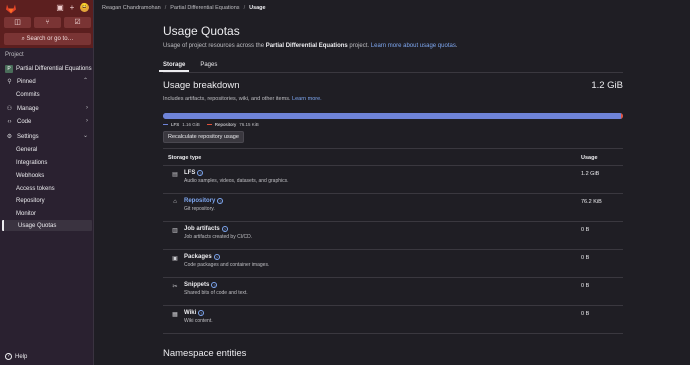 The image size is (690, 365). I want to click on sidebar-item-usage-quotas: Usage Quotas, so click(47, 225).